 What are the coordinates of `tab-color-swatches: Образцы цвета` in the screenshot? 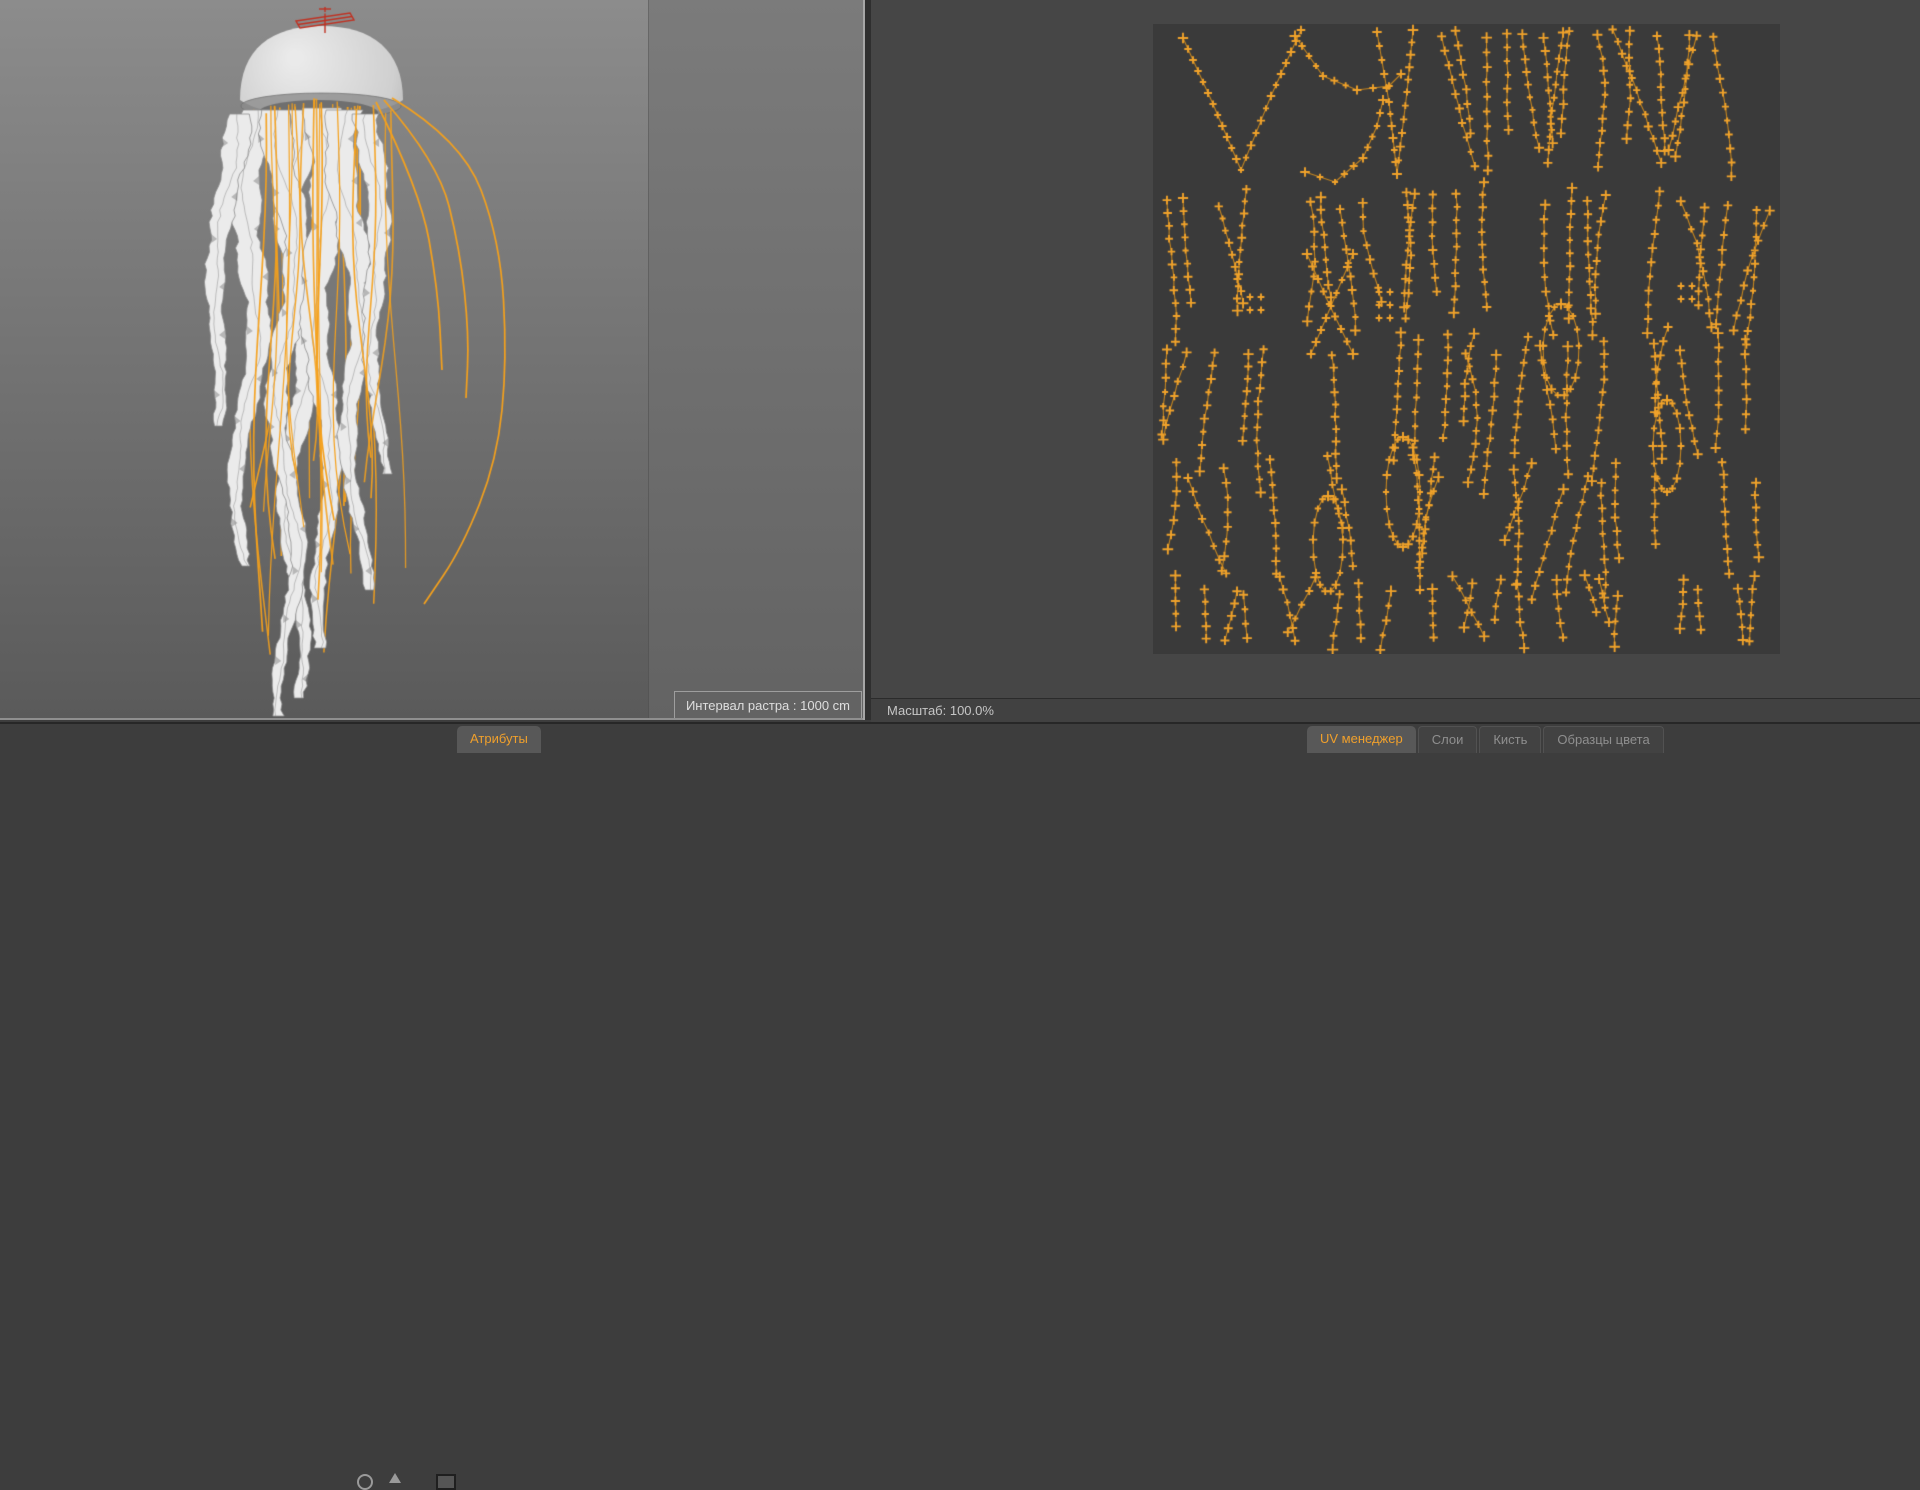 It's located at (1603, 739).